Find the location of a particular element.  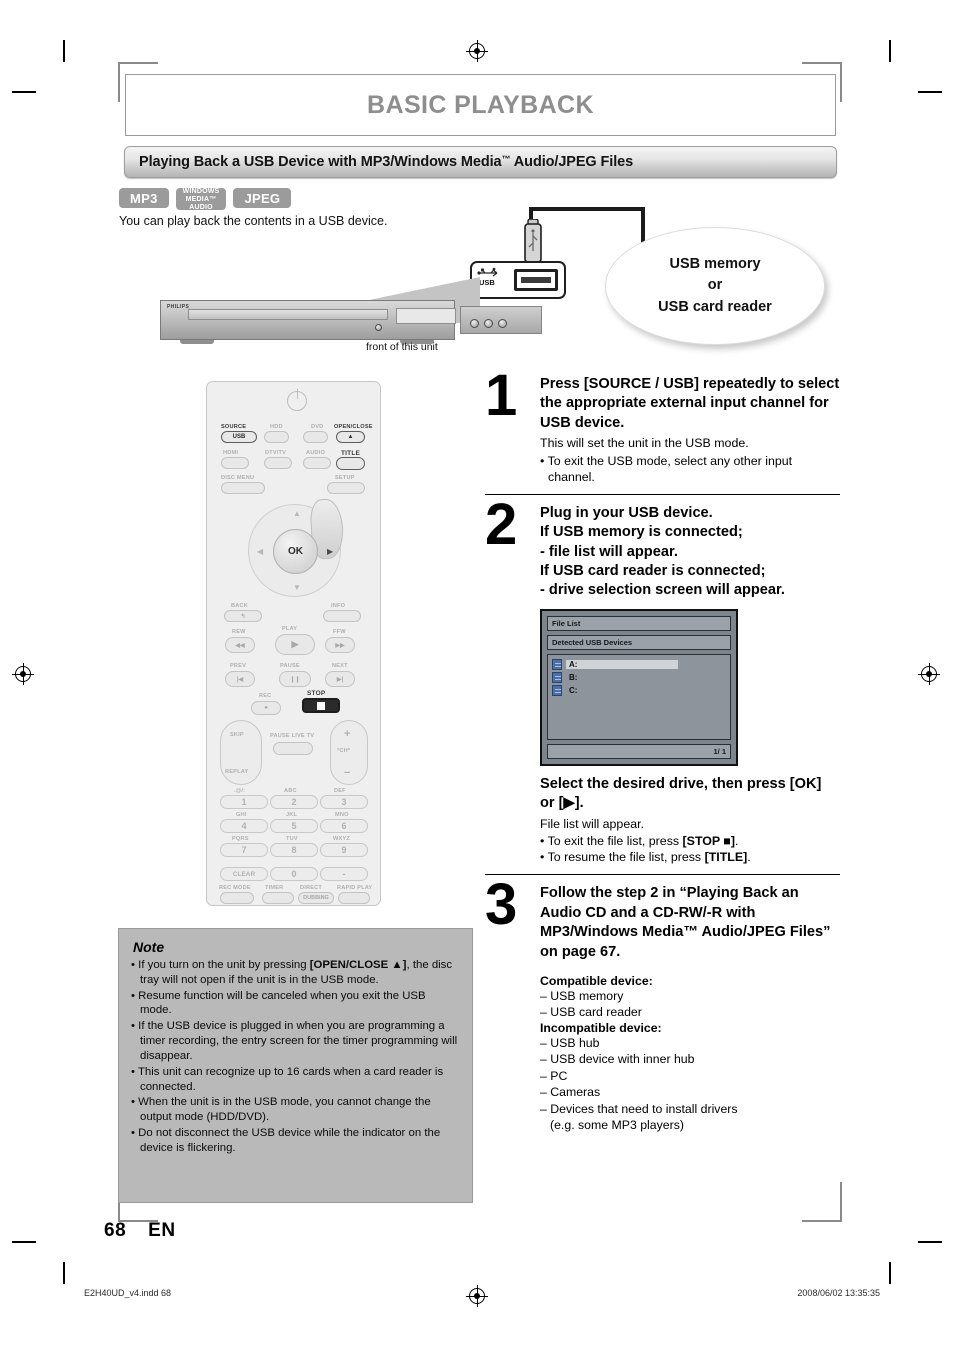

remote-button-usb-label: USB is located at coordinates (239, 437).